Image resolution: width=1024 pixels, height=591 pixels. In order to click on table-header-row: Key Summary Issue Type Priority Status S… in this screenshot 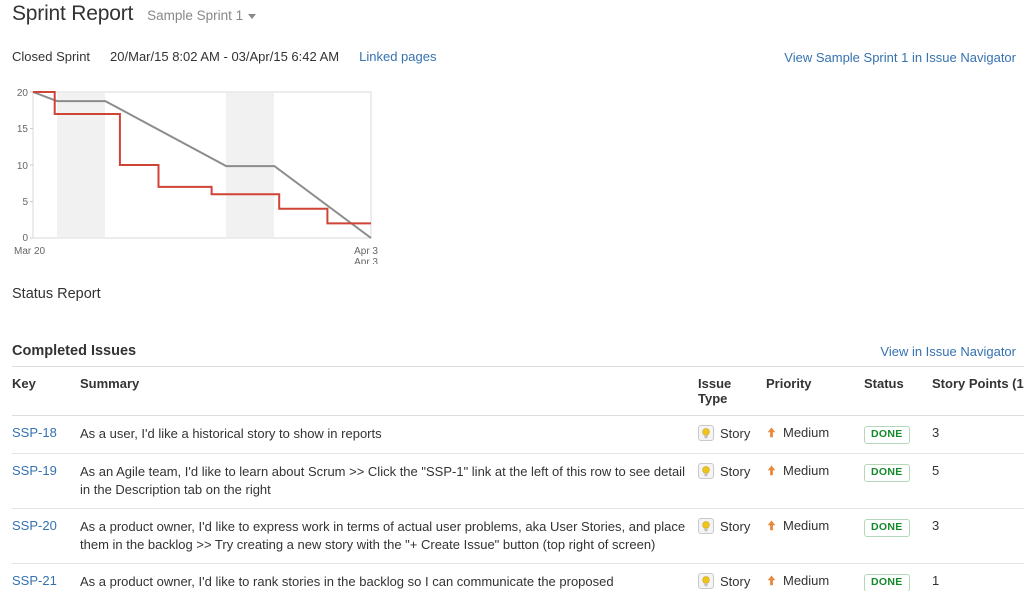, I will do `click(518, 391)`.